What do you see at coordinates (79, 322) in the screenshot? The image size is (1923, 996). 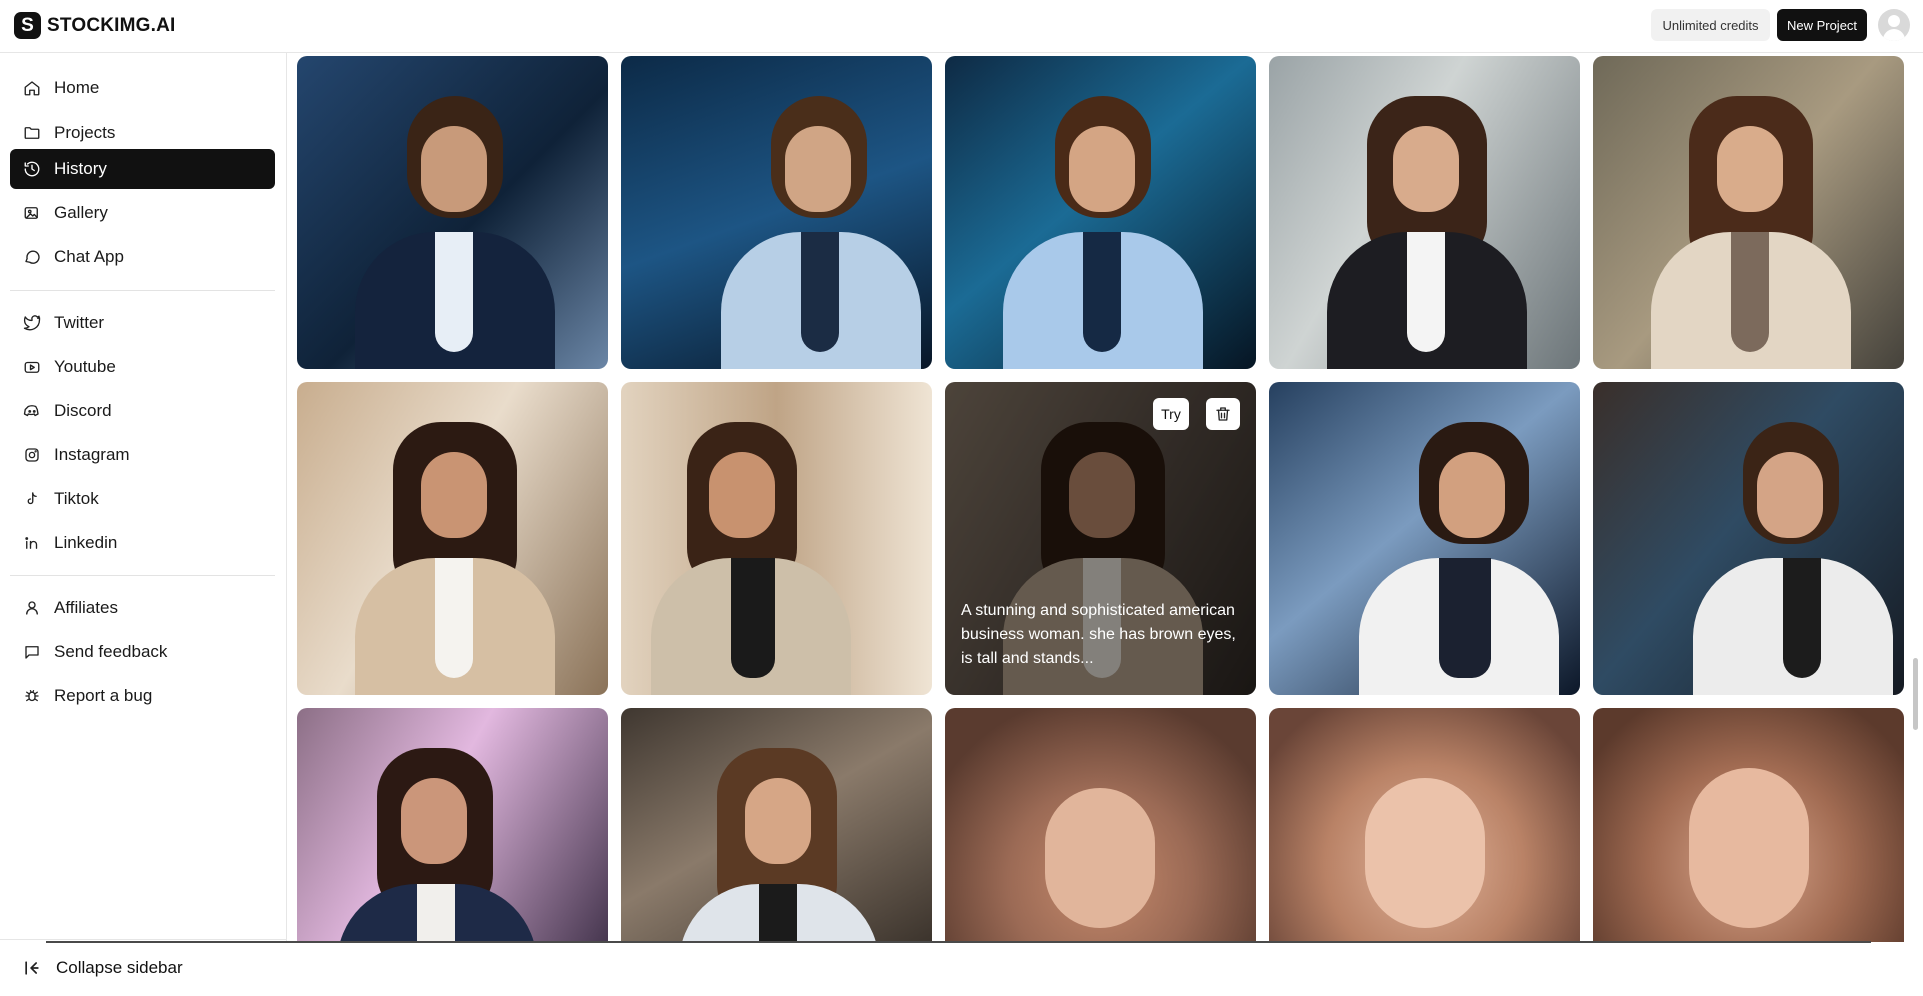 I see `sidebar-item-label: Twitter` at bounding box center [79, 322].